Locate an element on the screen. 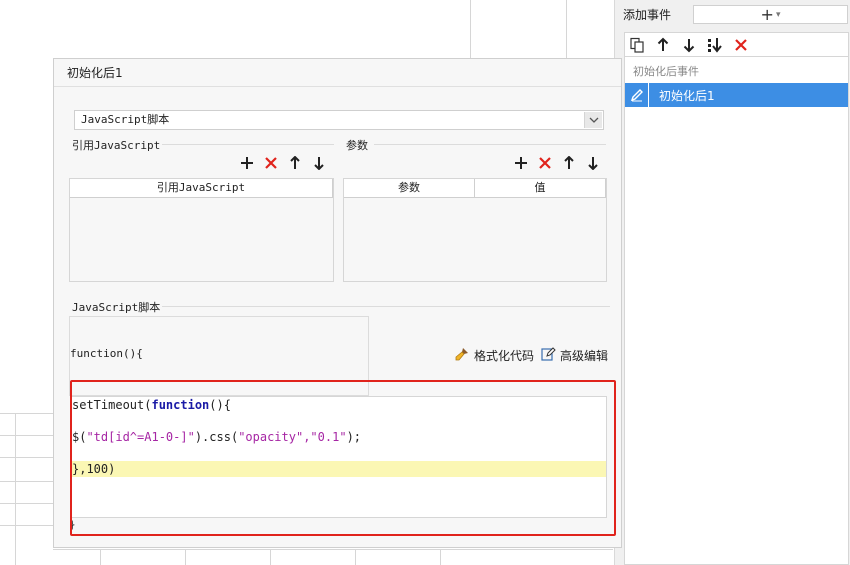  table-header: 引用JavaScript is located at coordinates (201, 188).